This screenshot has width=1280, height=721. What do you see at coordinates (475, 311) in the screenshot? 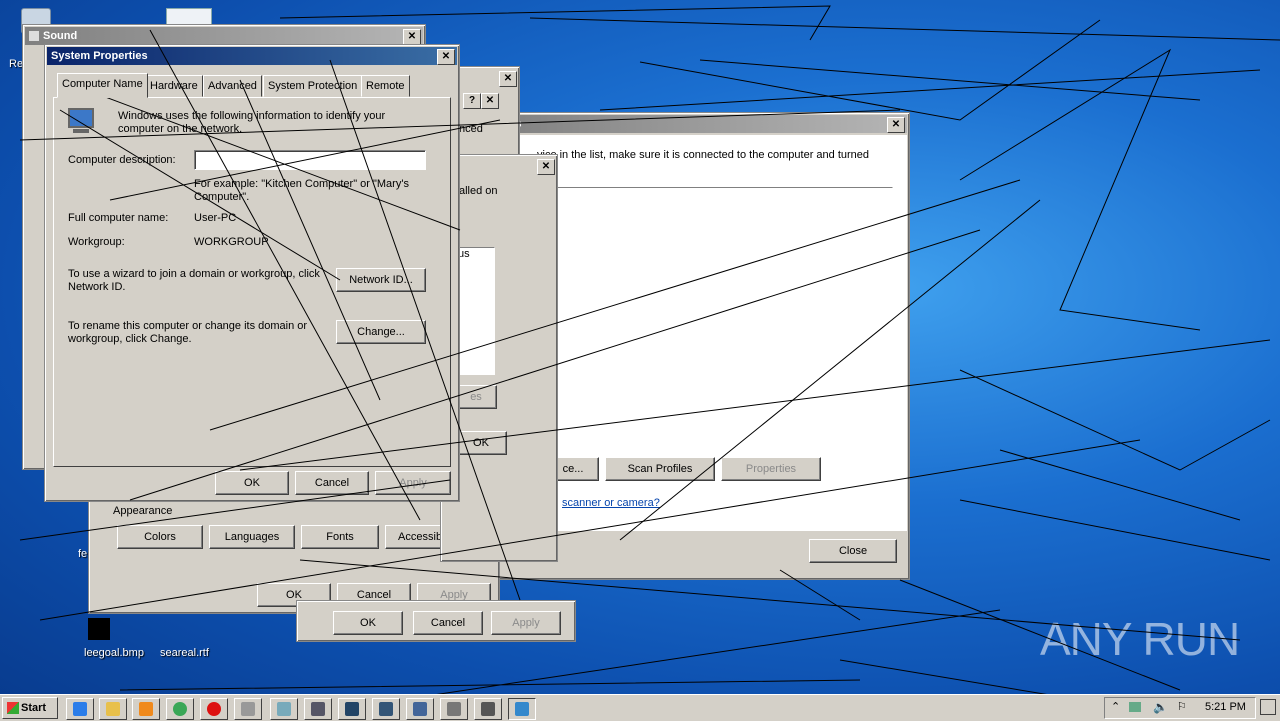
I see `mid-list: us` at bounding box center [475, 311].